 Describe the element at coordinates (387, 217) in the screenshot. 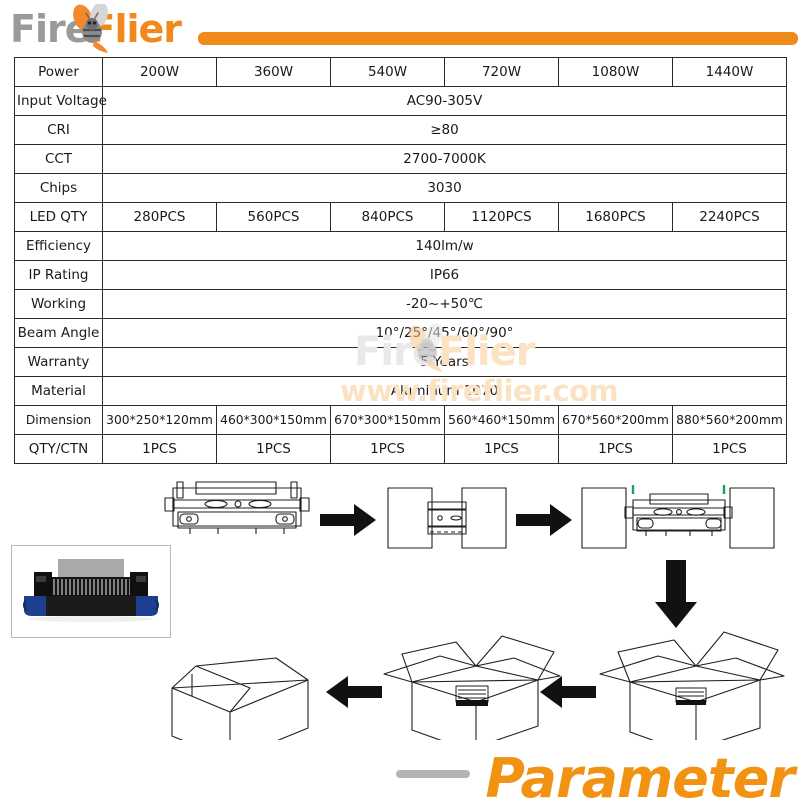

I see `spec-cell: 840PCS` at that location.